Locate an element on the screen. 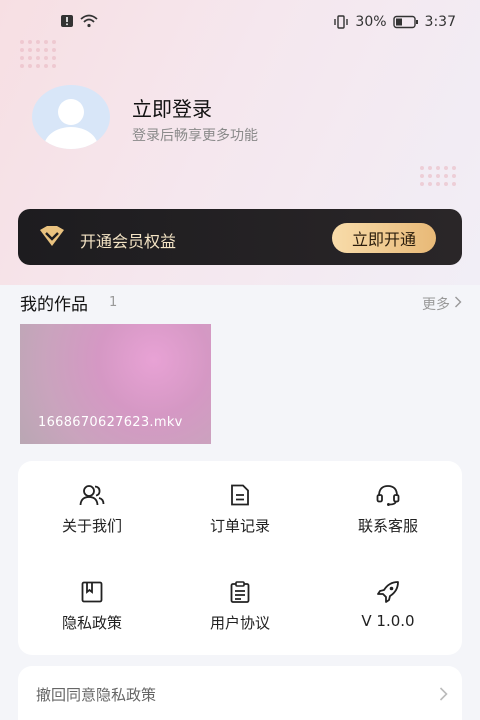  menu-item-orders: 订单记录 is located at coordinates (240, 508).